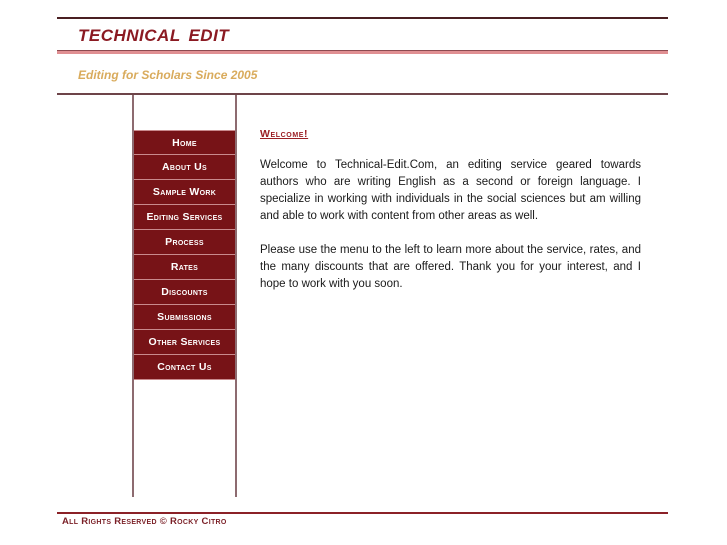 This screenshot has width=727, height=545. I want to click on header-pink-rule-light, so click(362, 52).